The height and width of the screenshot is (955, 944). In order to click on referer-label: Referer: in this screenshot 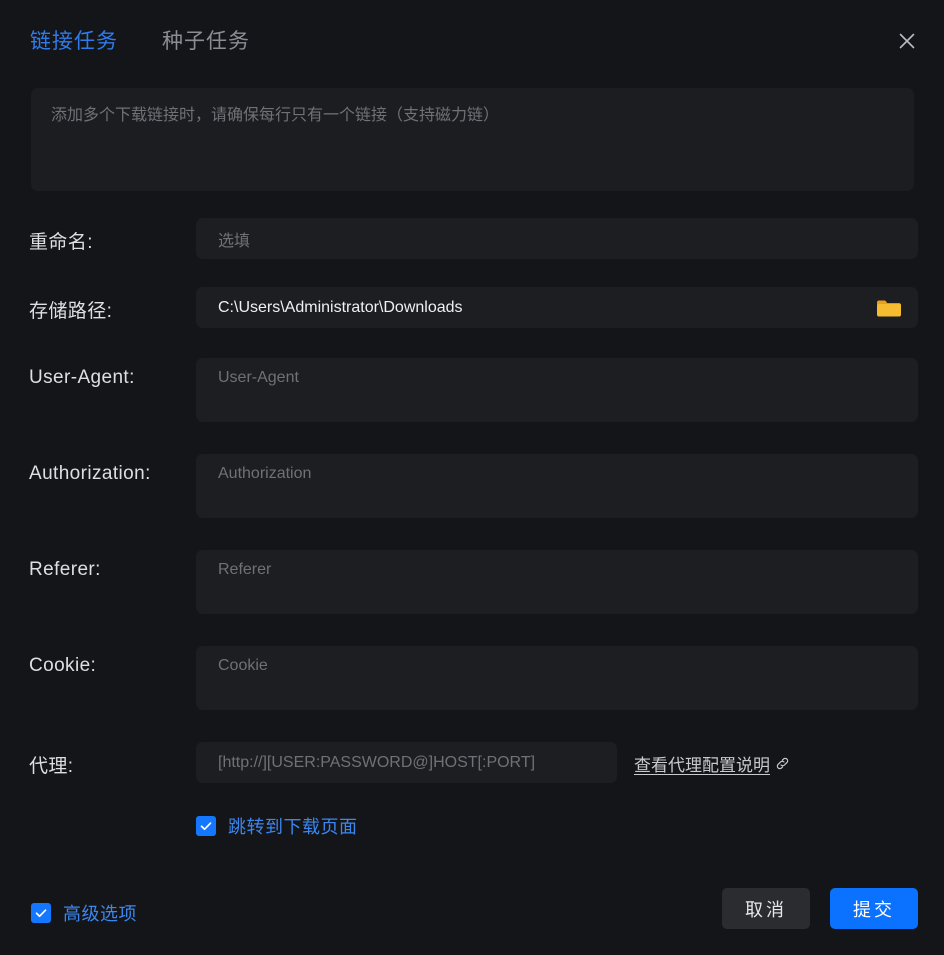, I will do `click(65, 569)`.